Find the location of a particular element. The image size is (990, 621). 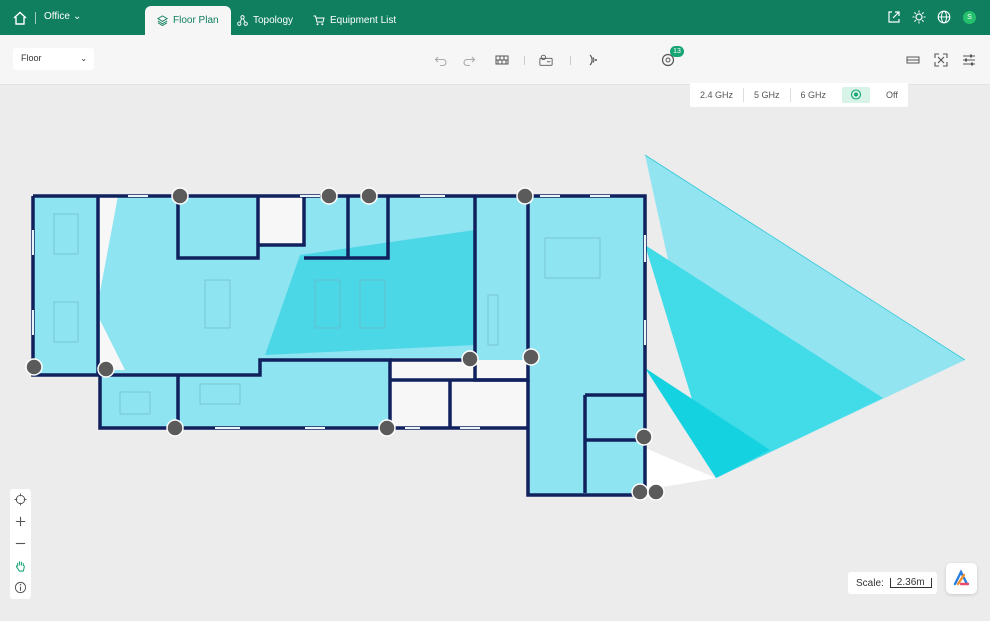

floor-select-value: Floor is located at coordinates (31, 58).